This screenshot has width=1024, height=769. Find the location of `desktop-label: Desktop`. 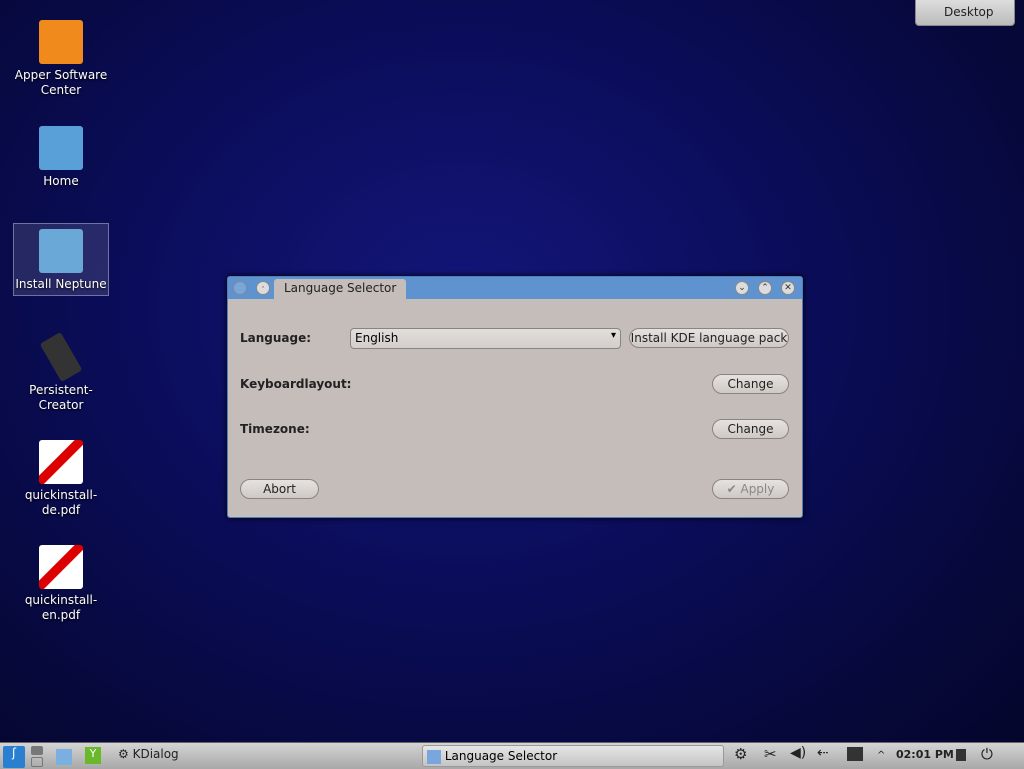

desktop-label: Desktop is located at coordinates (969, 12).